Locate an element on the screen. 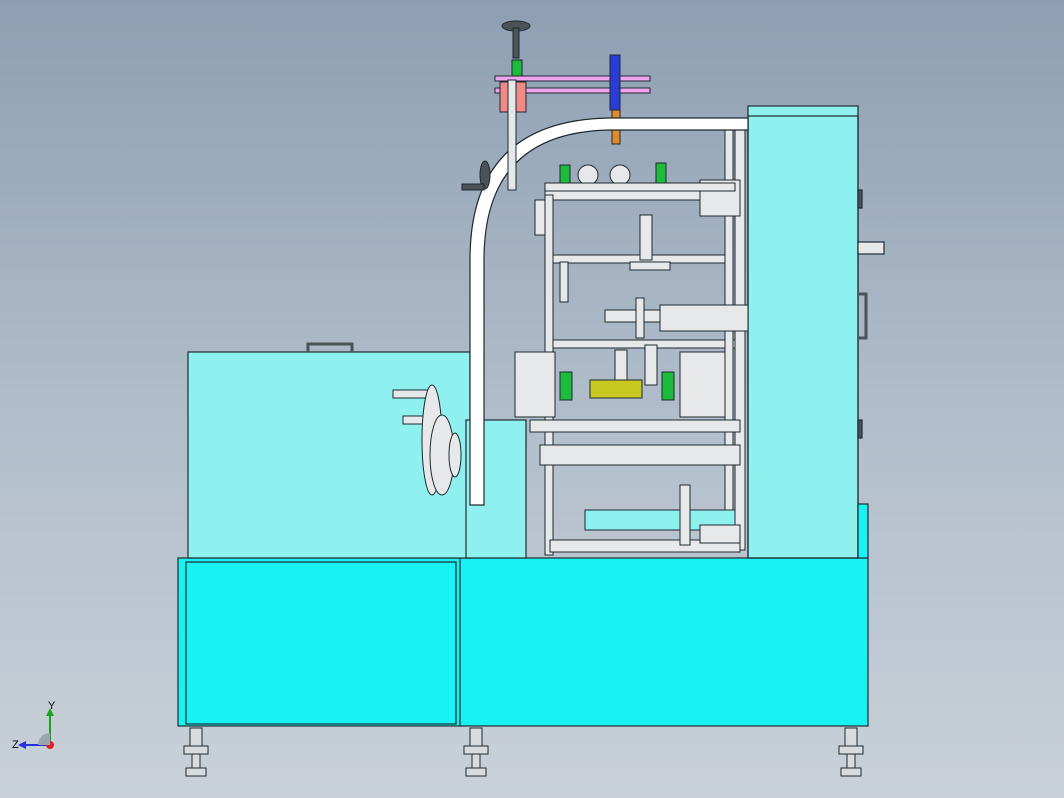  y-axis-label: Y is located at coordinates (52, 706).